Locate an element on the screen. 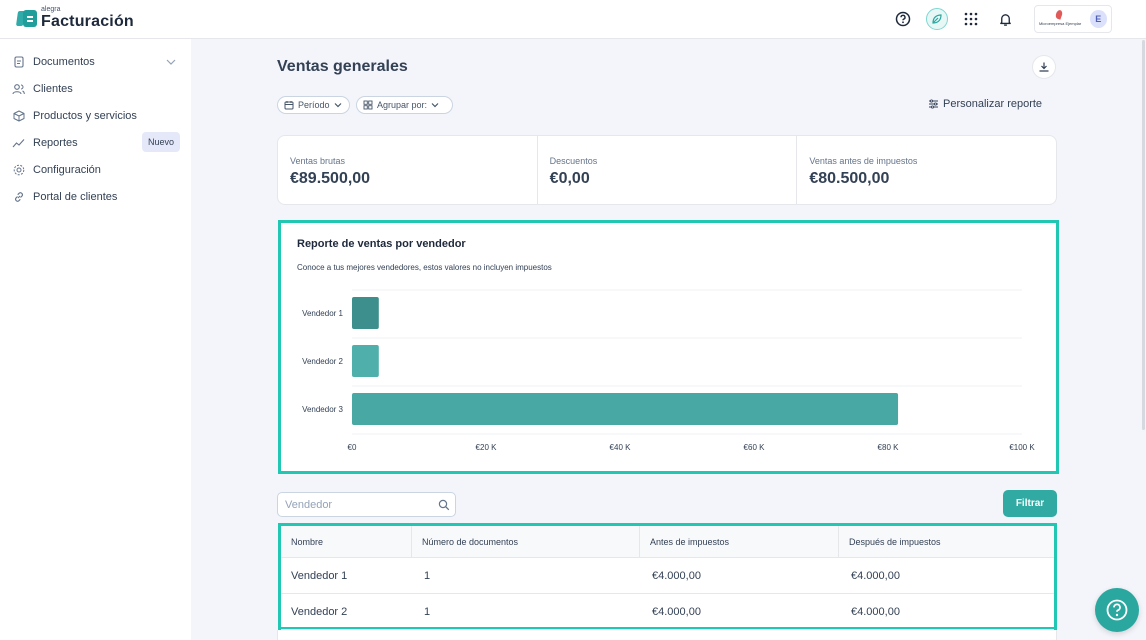 This screenshot has height=640, width=1146. group-by-filter: Agrupar por: is located at coordinates (404, 105).